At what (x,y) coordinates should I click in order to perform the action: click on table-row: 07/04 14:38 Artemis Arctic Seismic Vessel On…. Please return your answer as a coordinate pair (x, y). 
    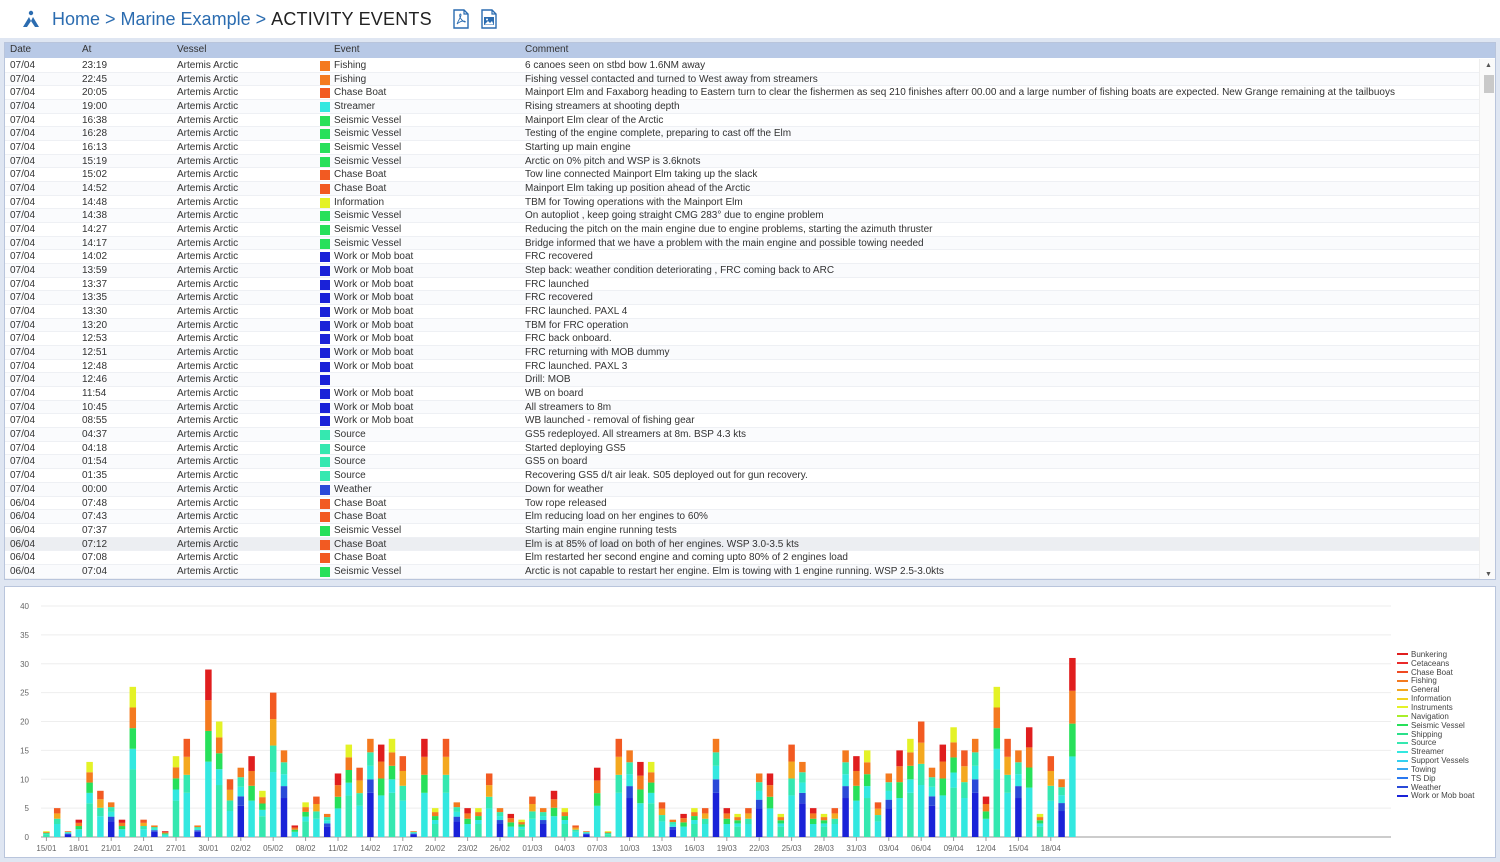
    Looking at the image, I should click on (742, 216).